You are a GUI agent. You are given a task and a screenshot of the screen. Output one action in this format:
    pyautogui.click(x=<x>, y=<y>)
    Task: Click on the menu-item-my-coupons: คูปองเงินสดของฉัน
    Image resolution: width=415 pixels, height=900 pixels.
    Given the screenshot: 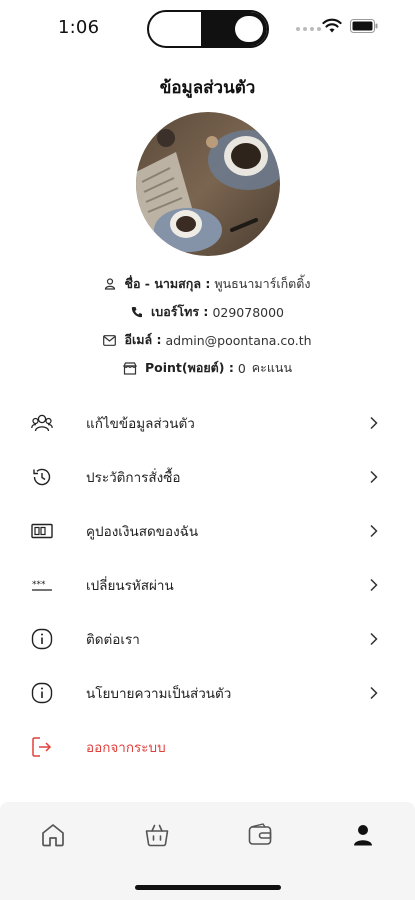 What is the action you would take?
    pyautogui.click(x=207, y=531)
    